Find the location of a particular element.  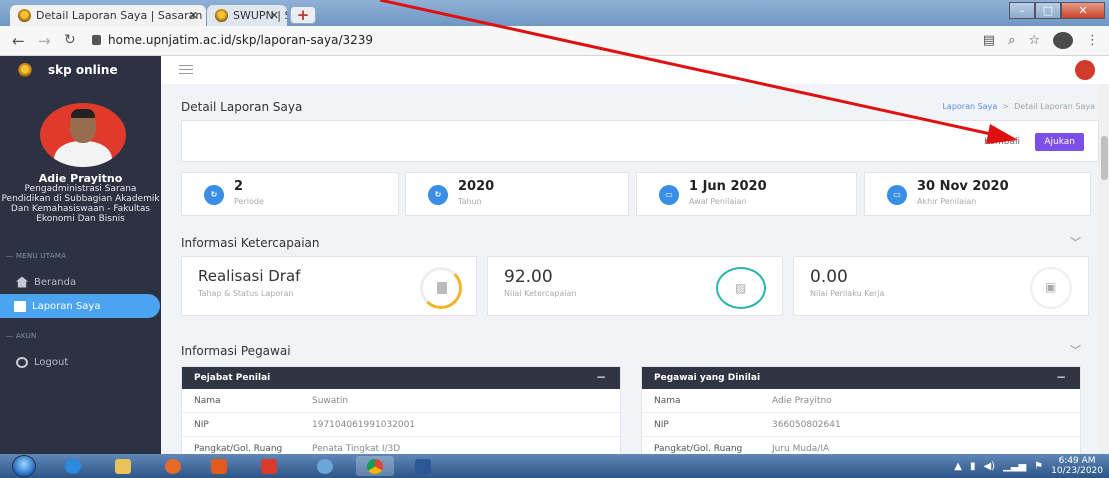

sidebar-item-label: Laporan Saya is located at coordinates (66, 306).